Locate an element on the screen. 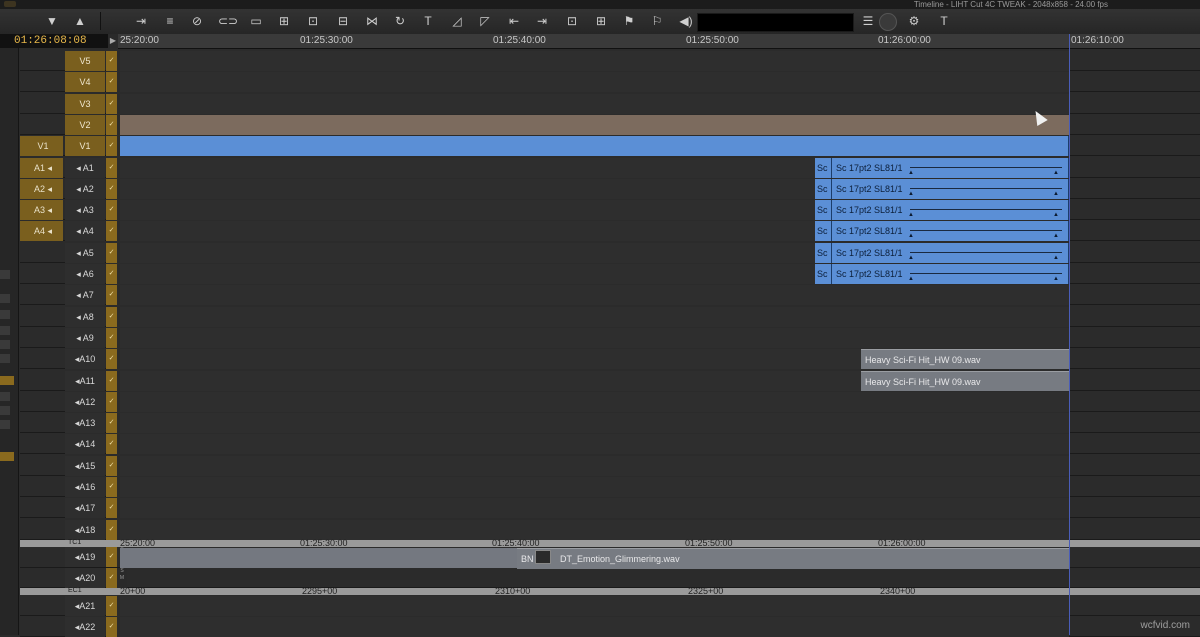  window-menu-button is located at coordinates (10, 4).